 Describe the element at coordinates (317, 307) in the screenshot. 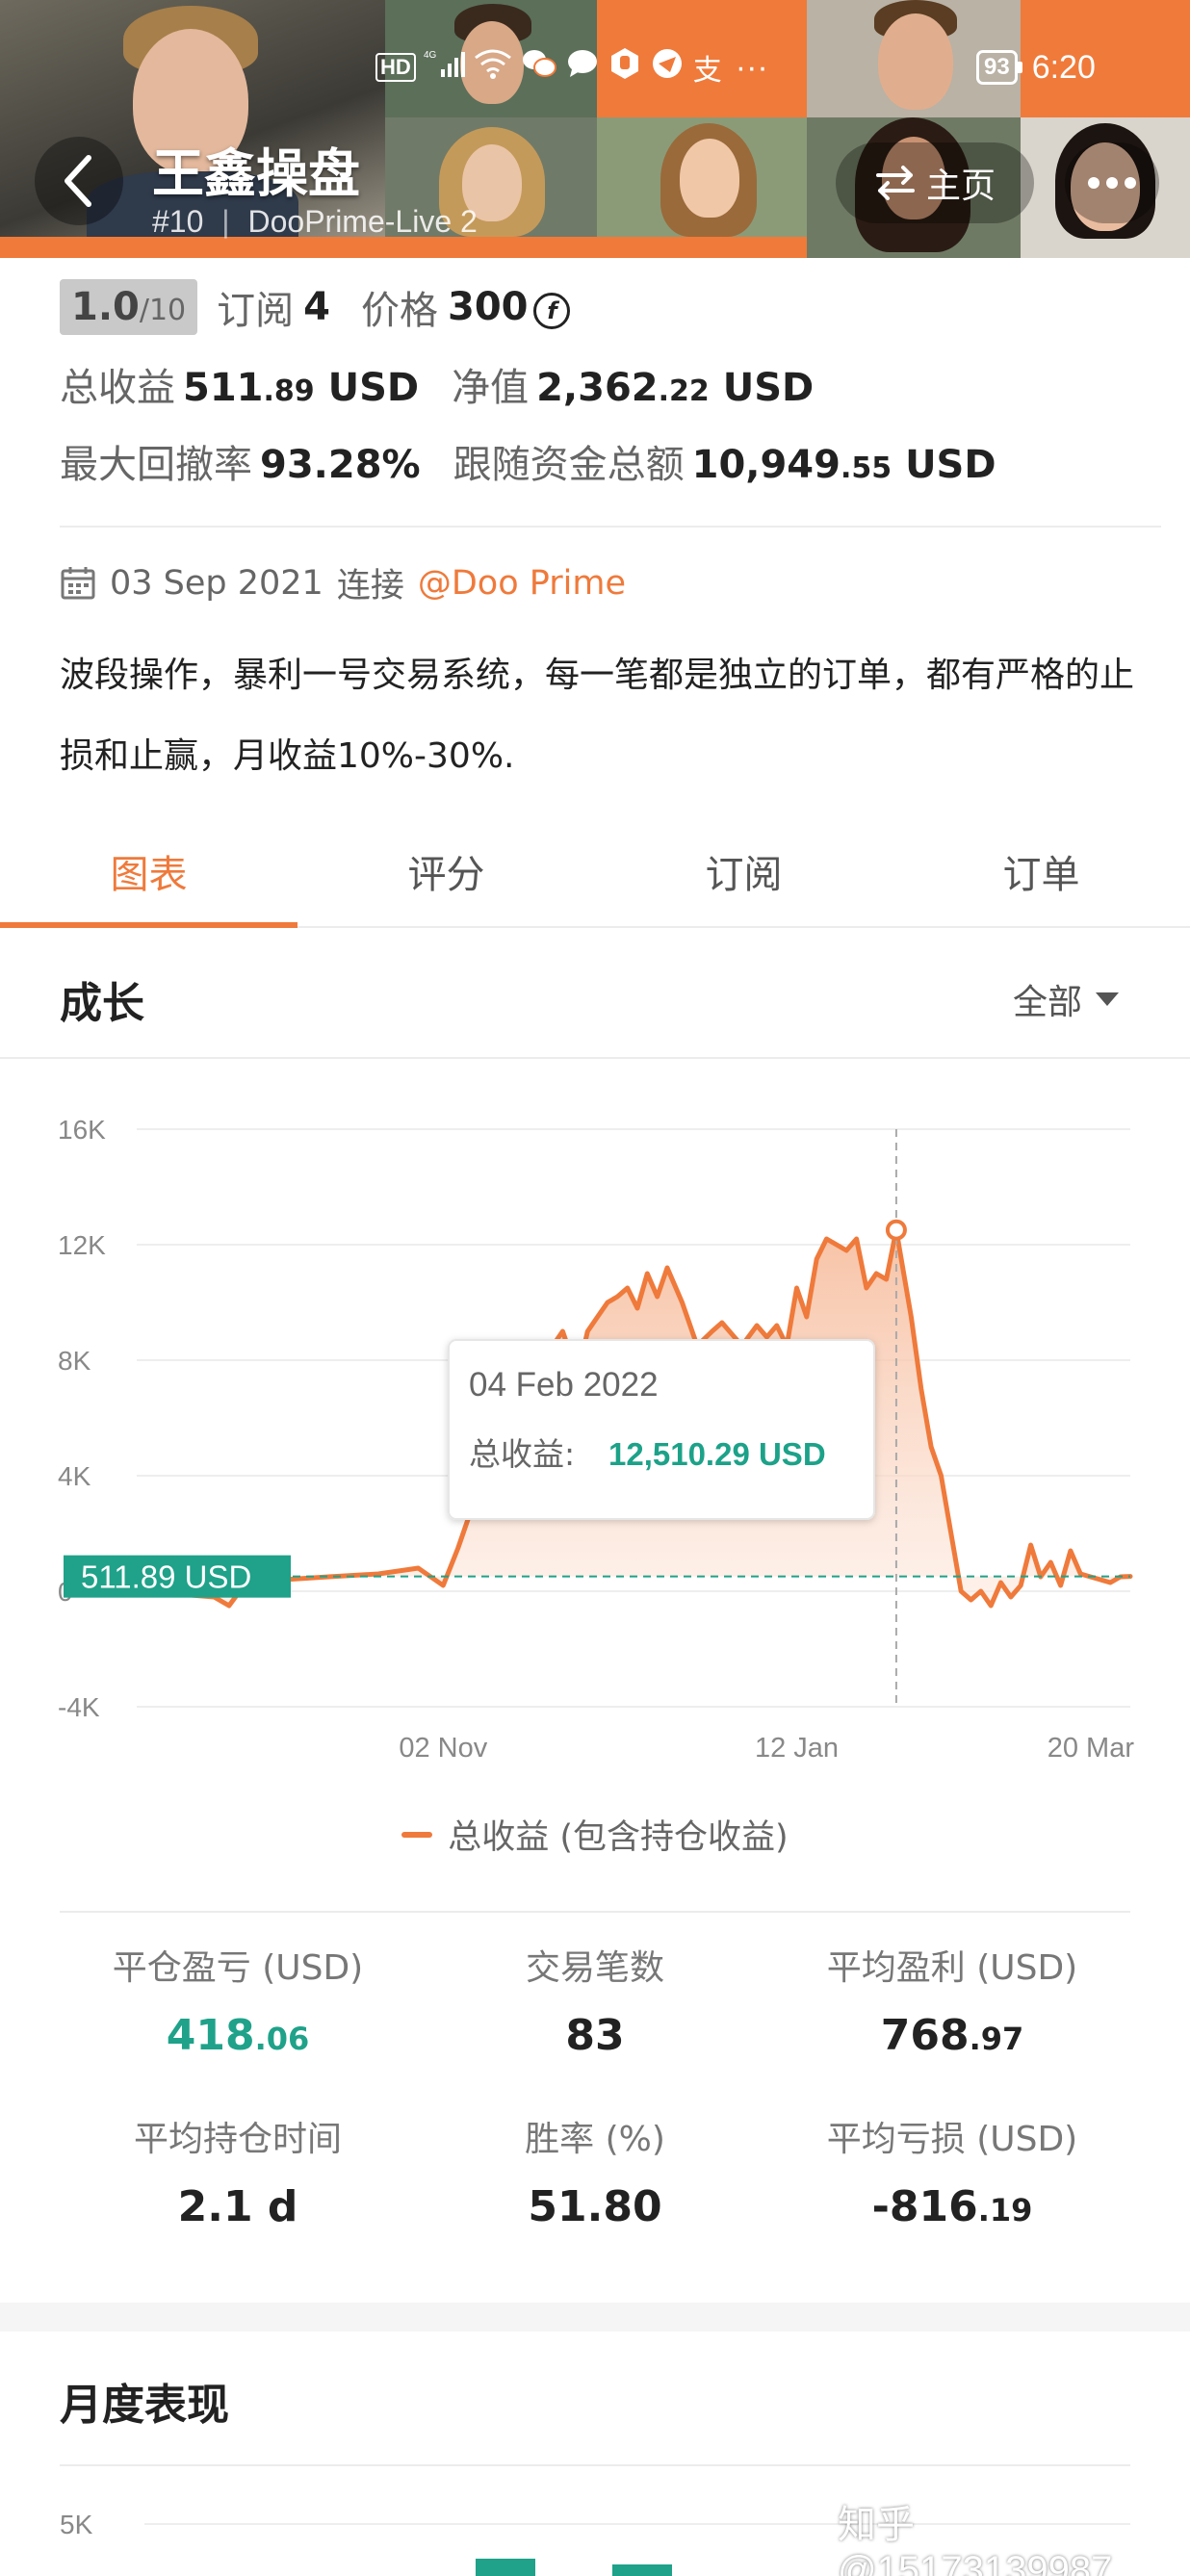

I see `subscribe-count: 4` at that location.